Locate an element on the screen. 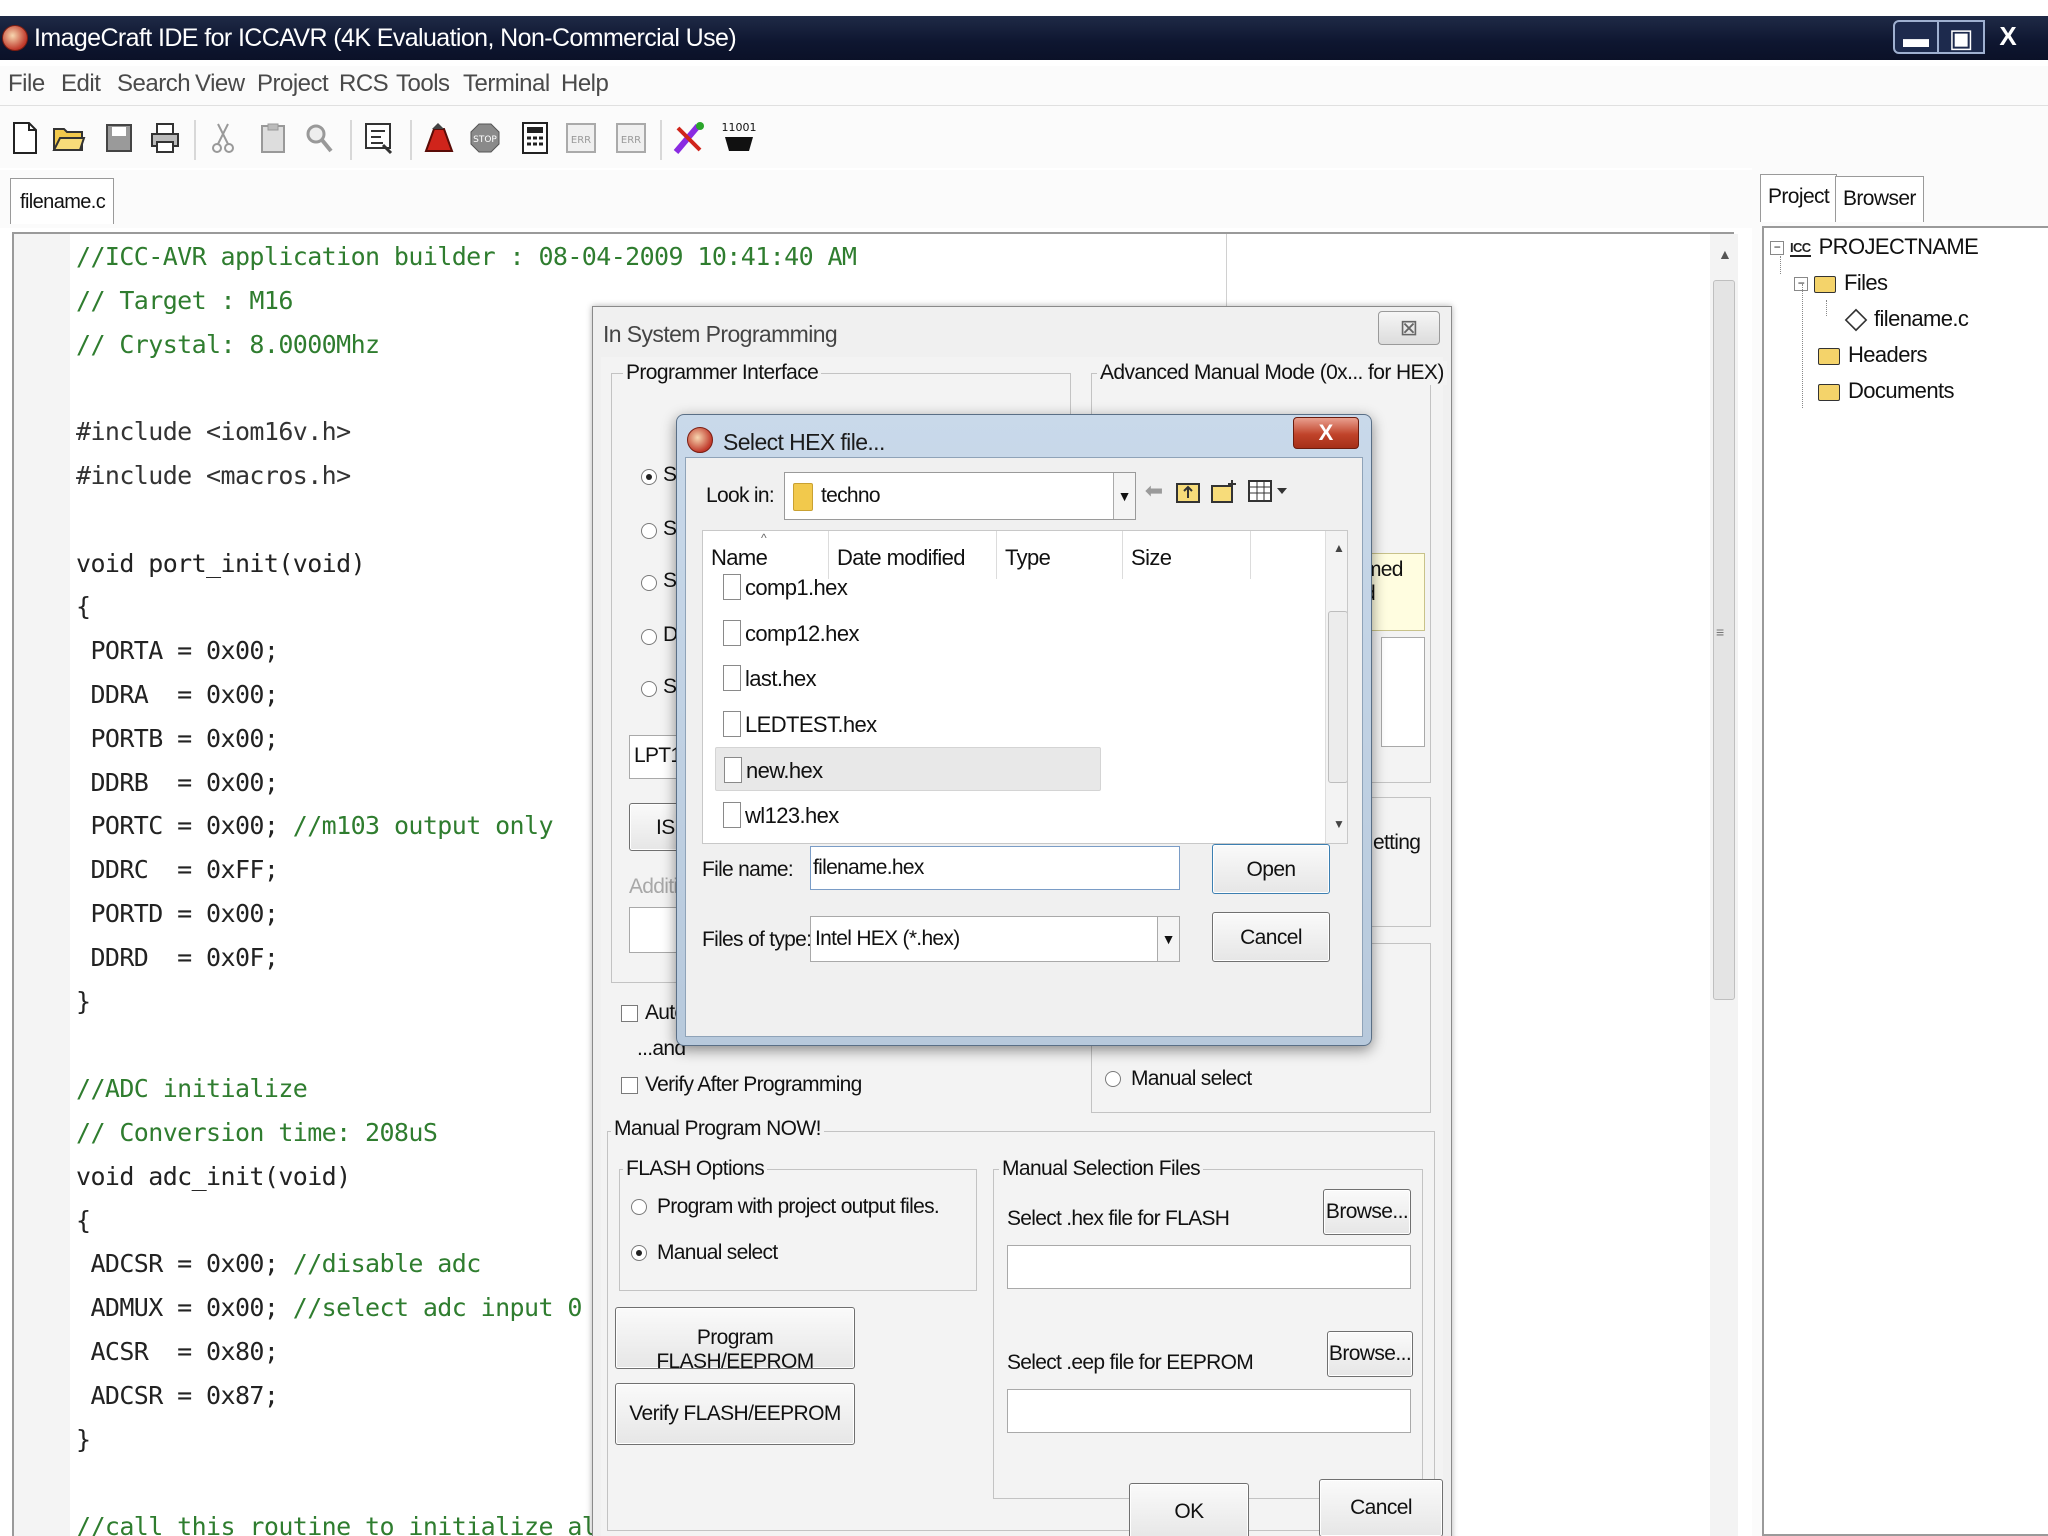 The image size is (2048, 1536). manual-select-radio is located at coordinates (639, 1253).